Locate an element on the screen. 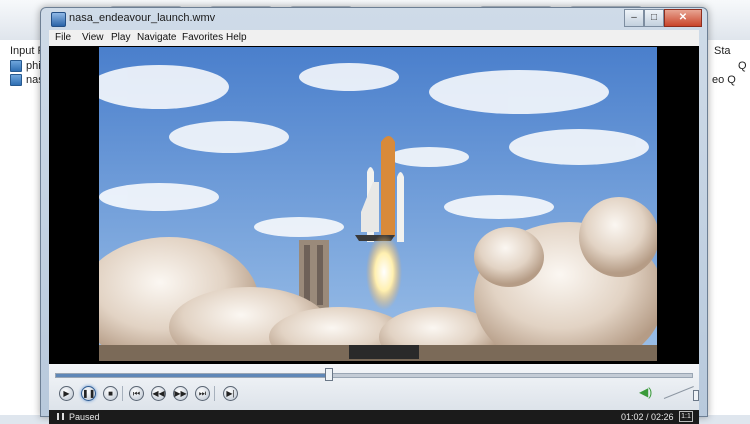 The width and height of the screenshot is (750, 424). frame-step-button: ▶| is located at coordinates (230, 393).